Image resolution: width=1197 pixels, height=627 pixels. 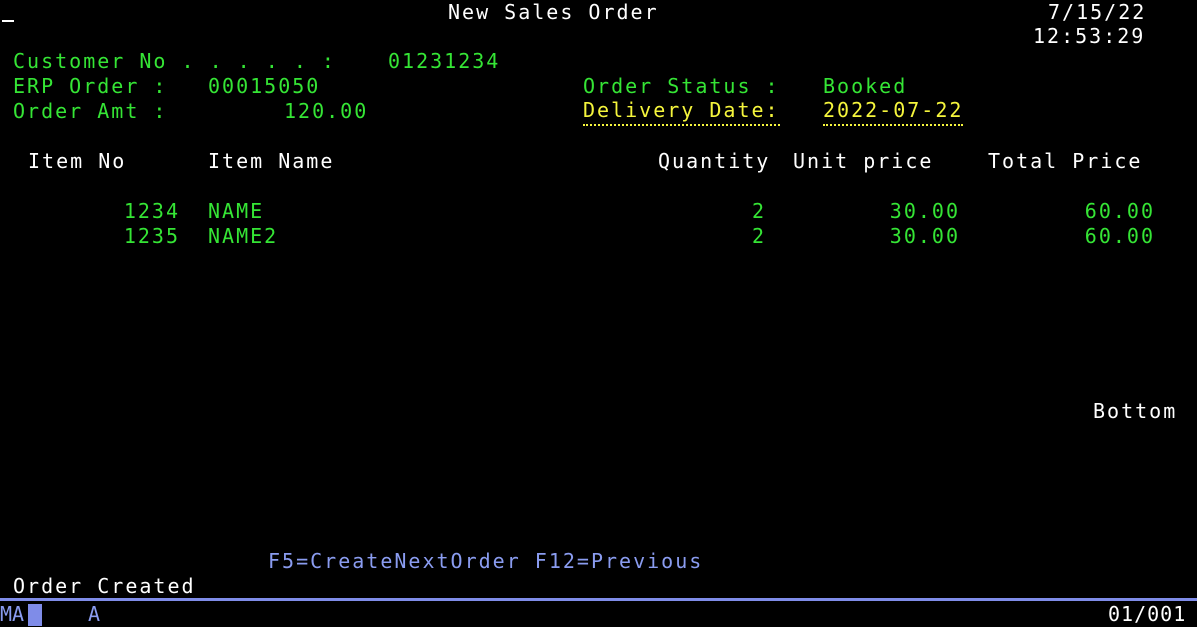 What do you see at coordinates (863, 161) in the screenshot?
I see `col-unit-price: Unit price` at bounding box center [863, 161].